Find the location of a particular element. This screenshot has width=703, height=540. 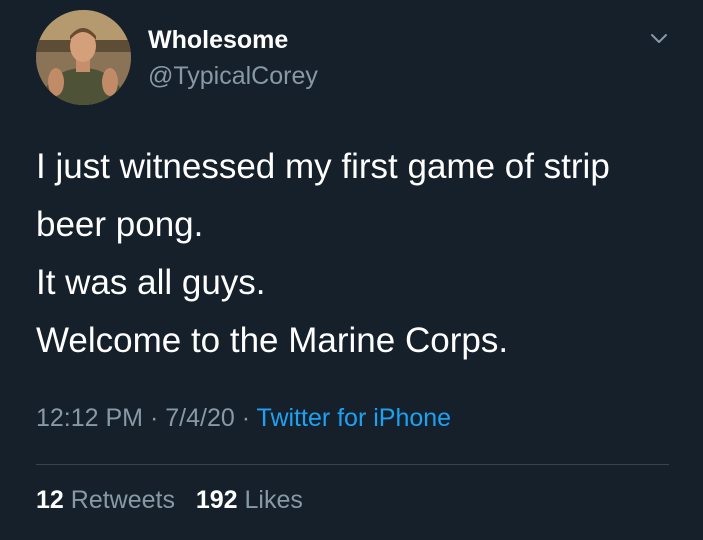

retweets-count: 12 is located at coordinates (50, 500).